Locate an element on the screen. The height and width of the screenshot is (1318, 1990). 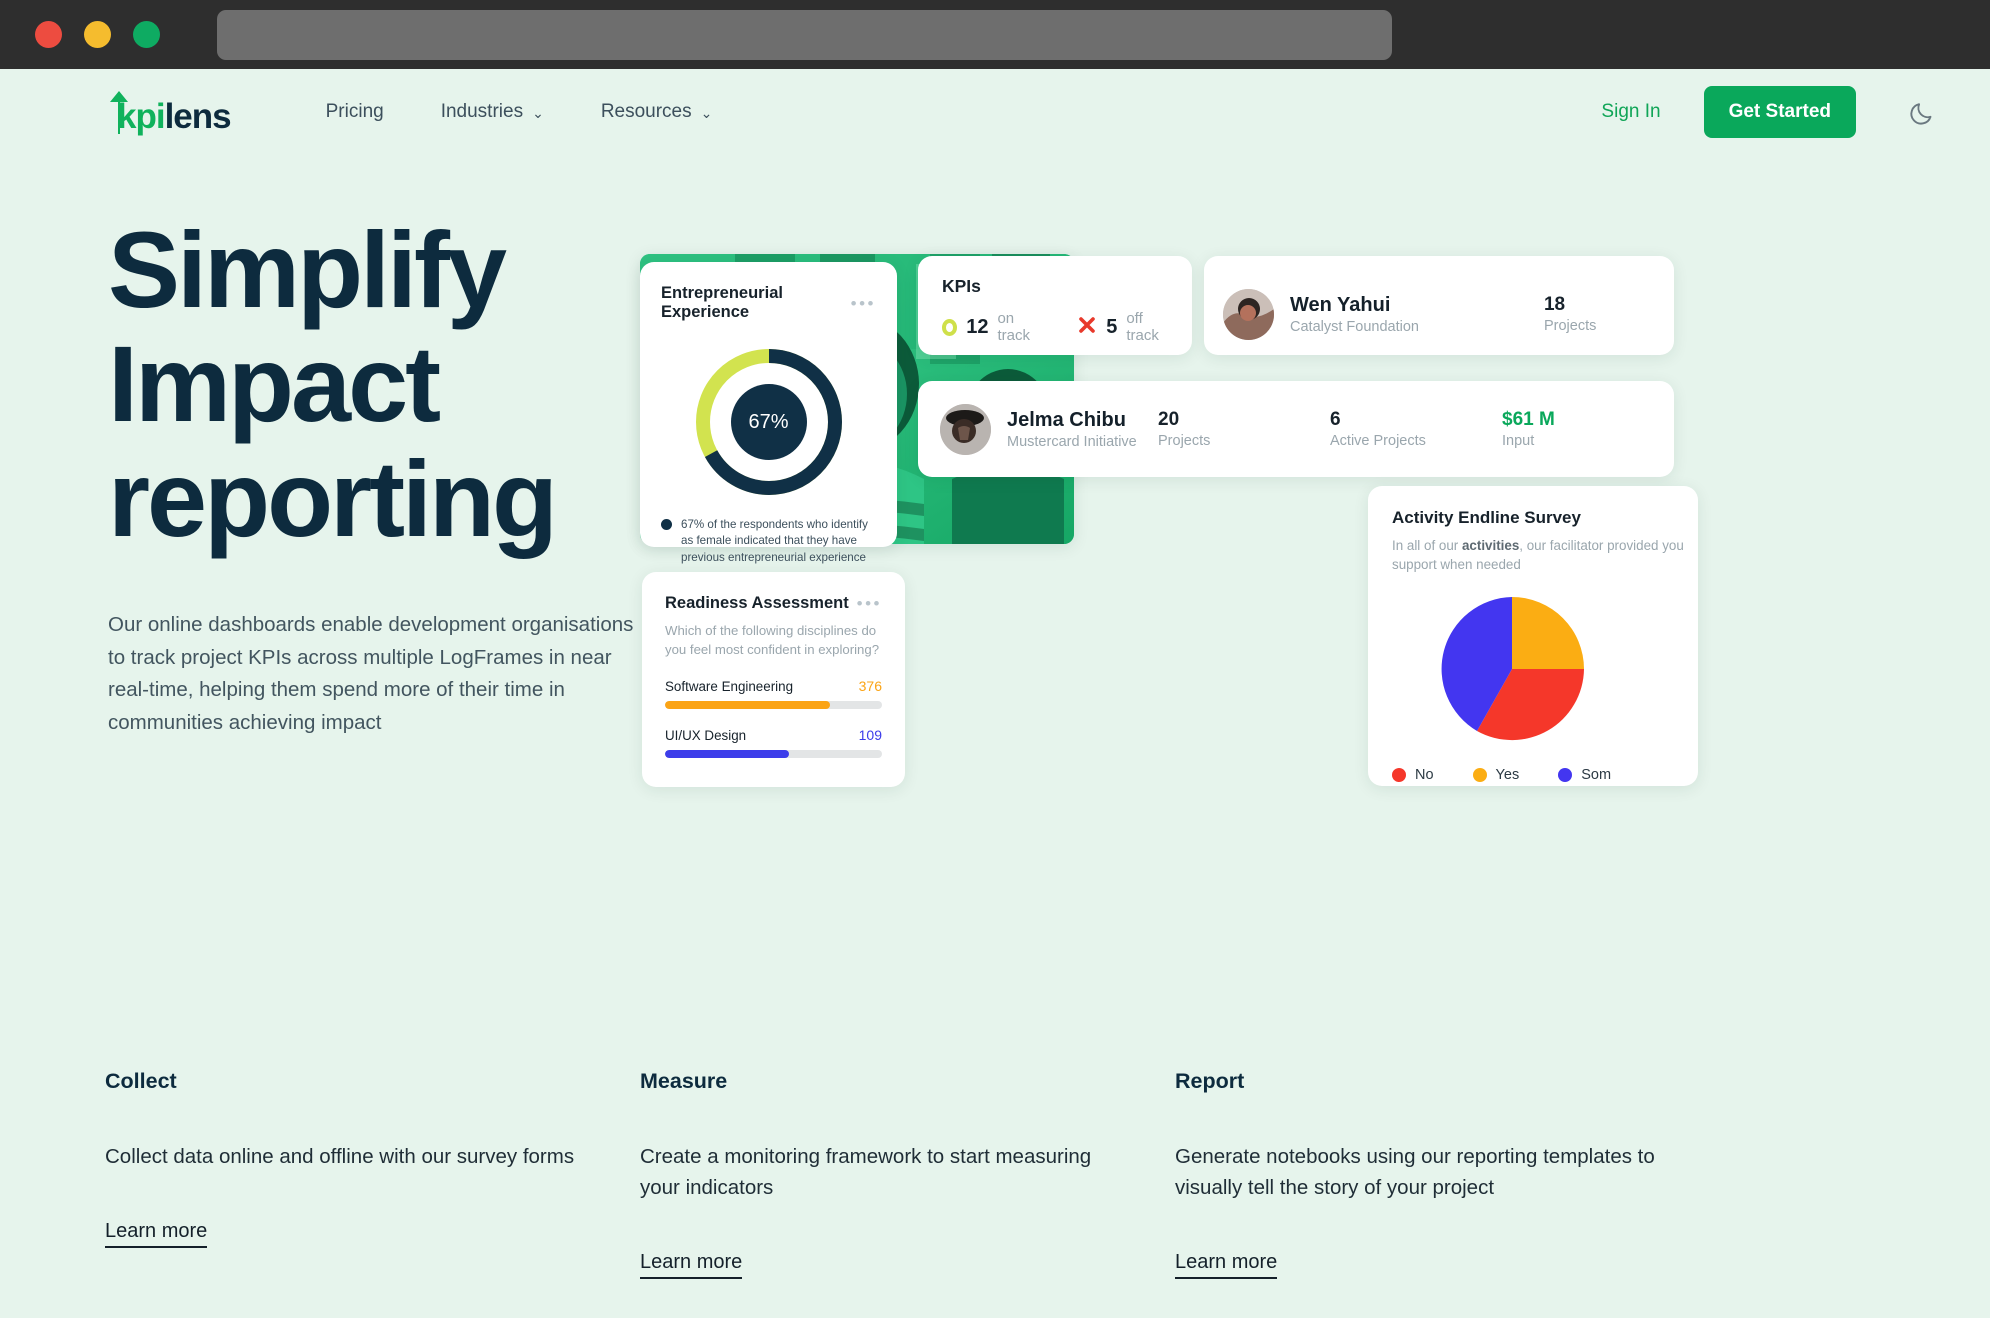
question-bold: activities is located at coordinates (1490, 545).